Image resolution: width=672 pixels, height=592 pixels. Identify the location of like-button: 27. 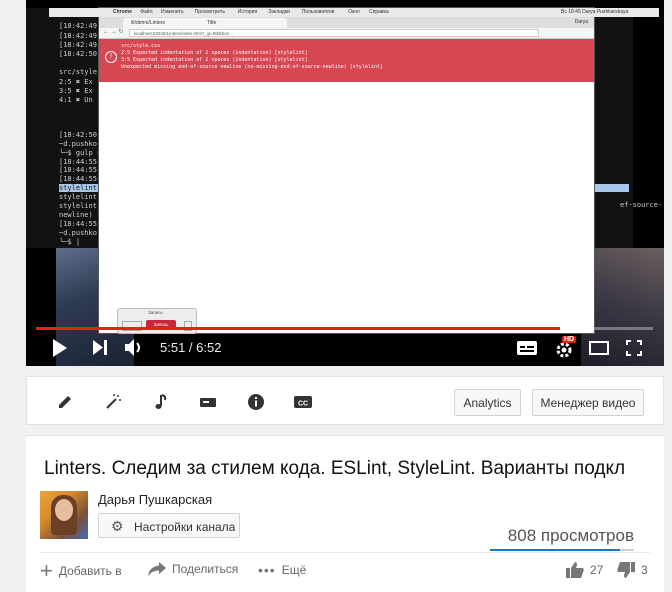
(584, 570).